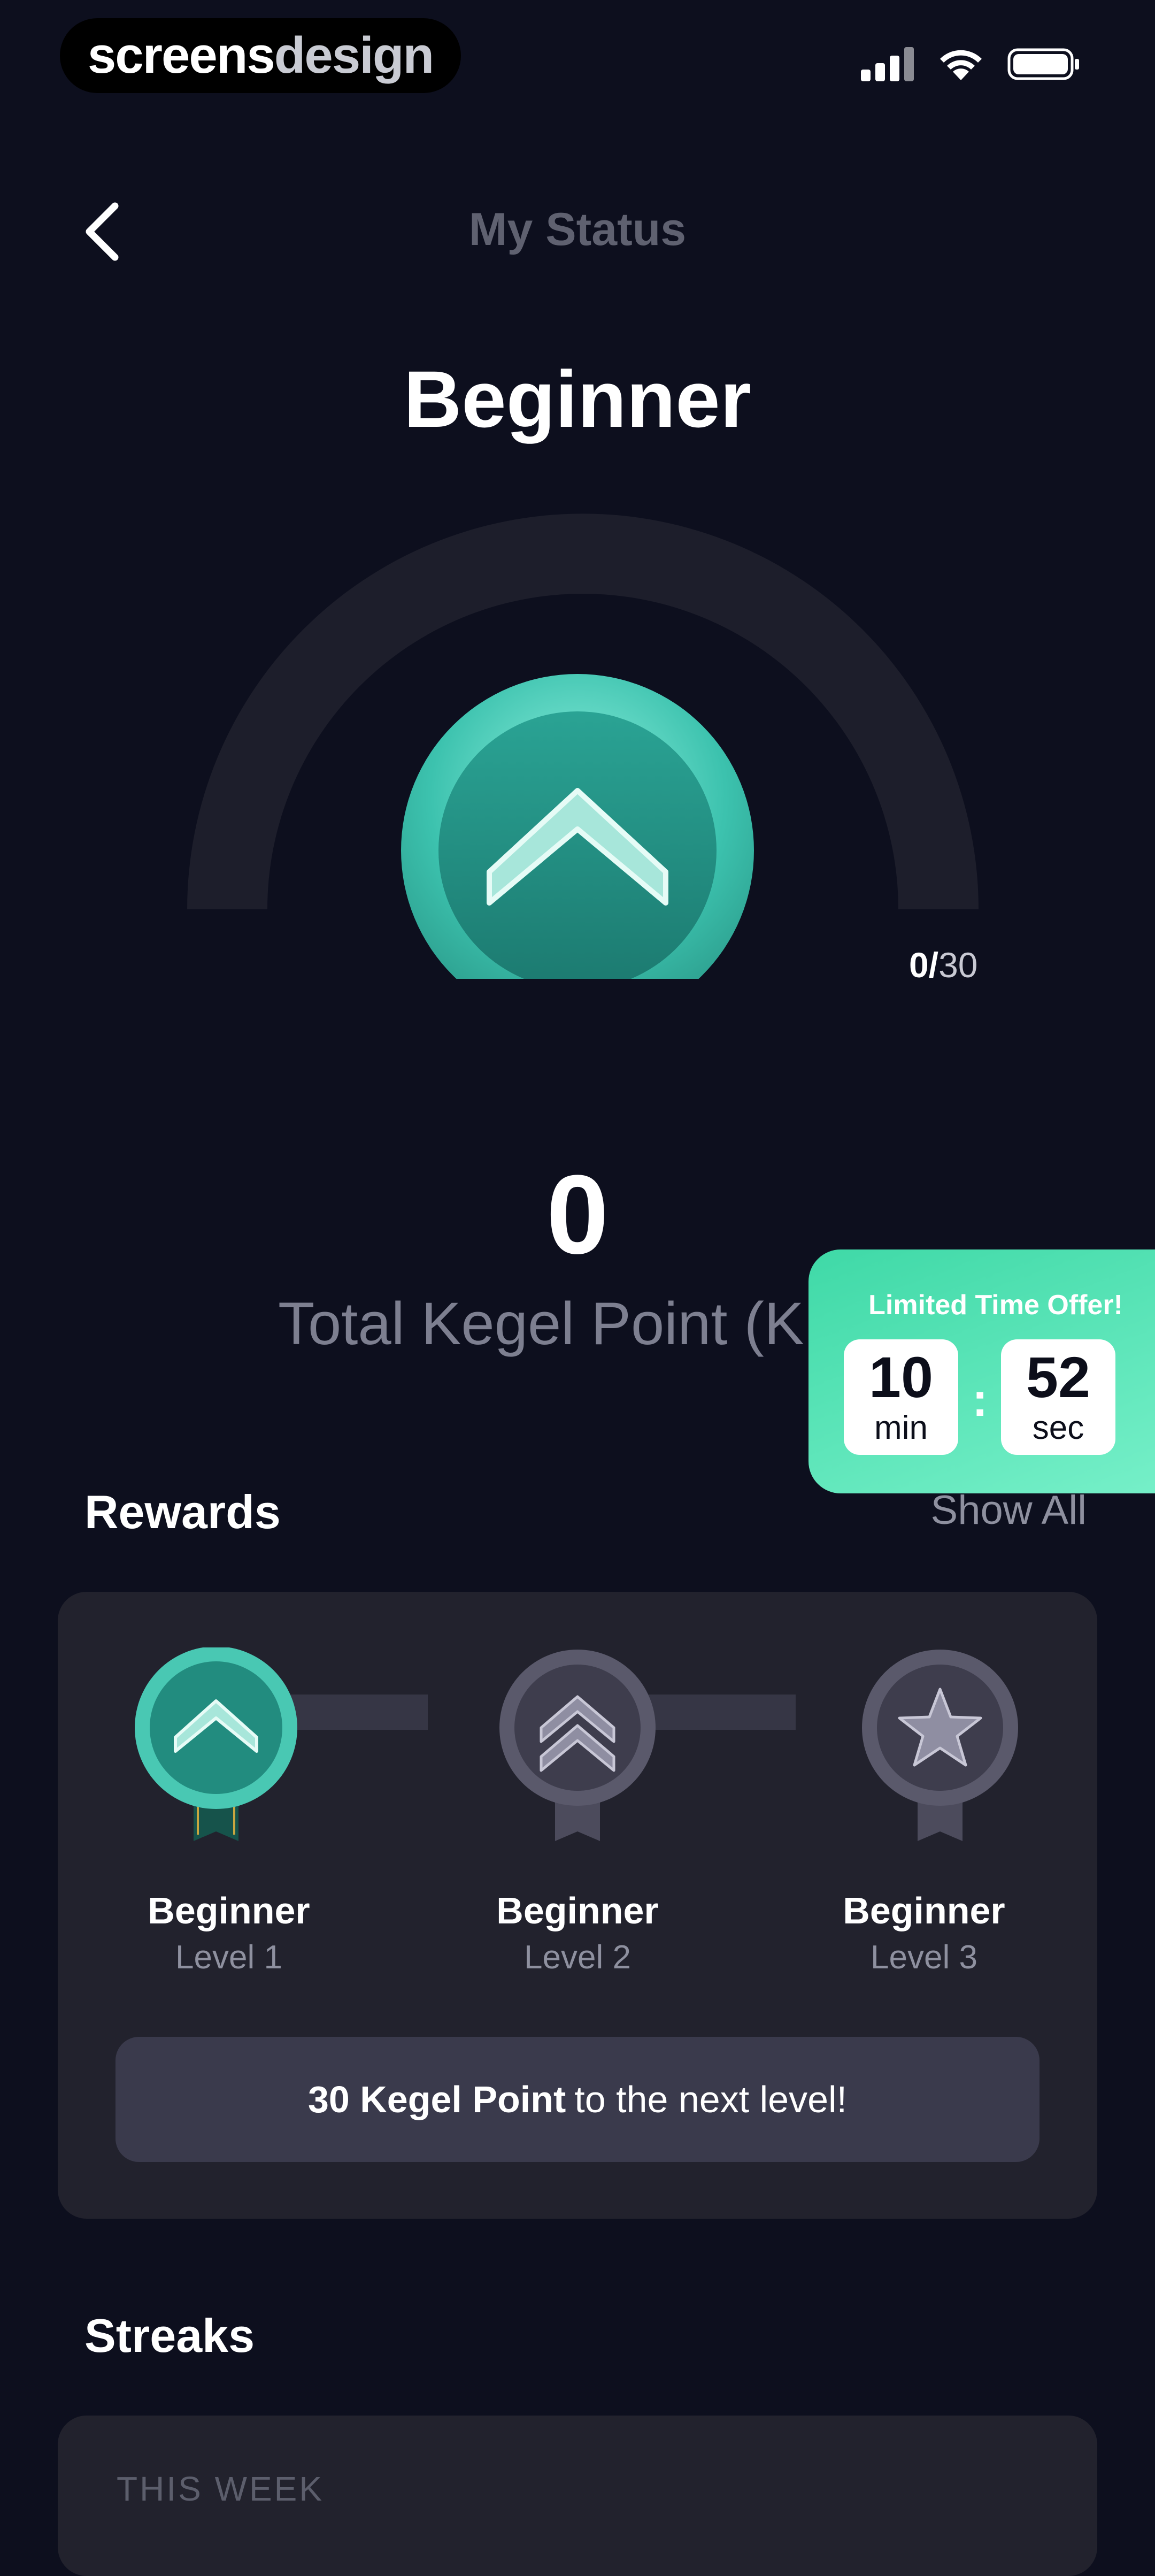  Describe the element at coordinates (924, 1957) in the screenshot. I see `badge-3-level: Level 3` at that location.